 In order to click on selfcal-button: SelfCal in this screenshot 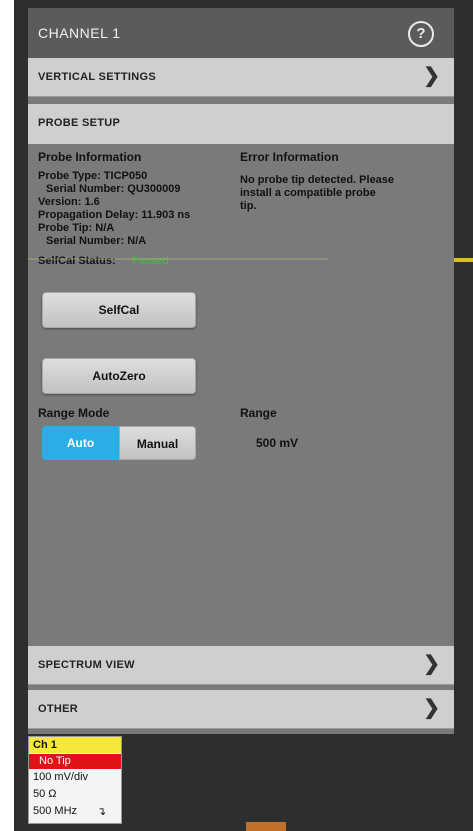, I will do `click(119, 310)`.